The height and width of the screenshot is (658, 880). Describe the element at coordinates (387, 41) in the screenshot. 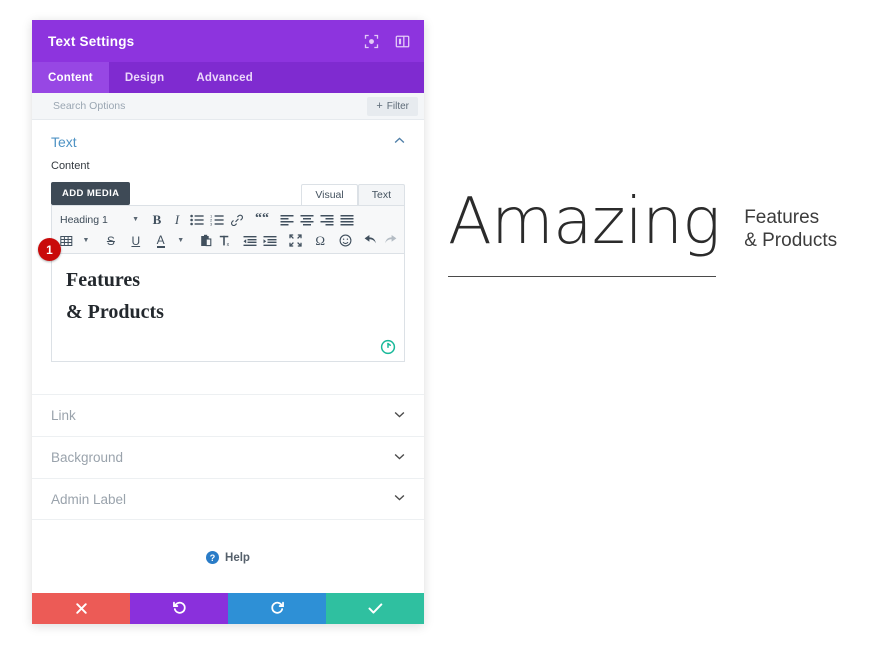

I see `header-icon-group` at that location.